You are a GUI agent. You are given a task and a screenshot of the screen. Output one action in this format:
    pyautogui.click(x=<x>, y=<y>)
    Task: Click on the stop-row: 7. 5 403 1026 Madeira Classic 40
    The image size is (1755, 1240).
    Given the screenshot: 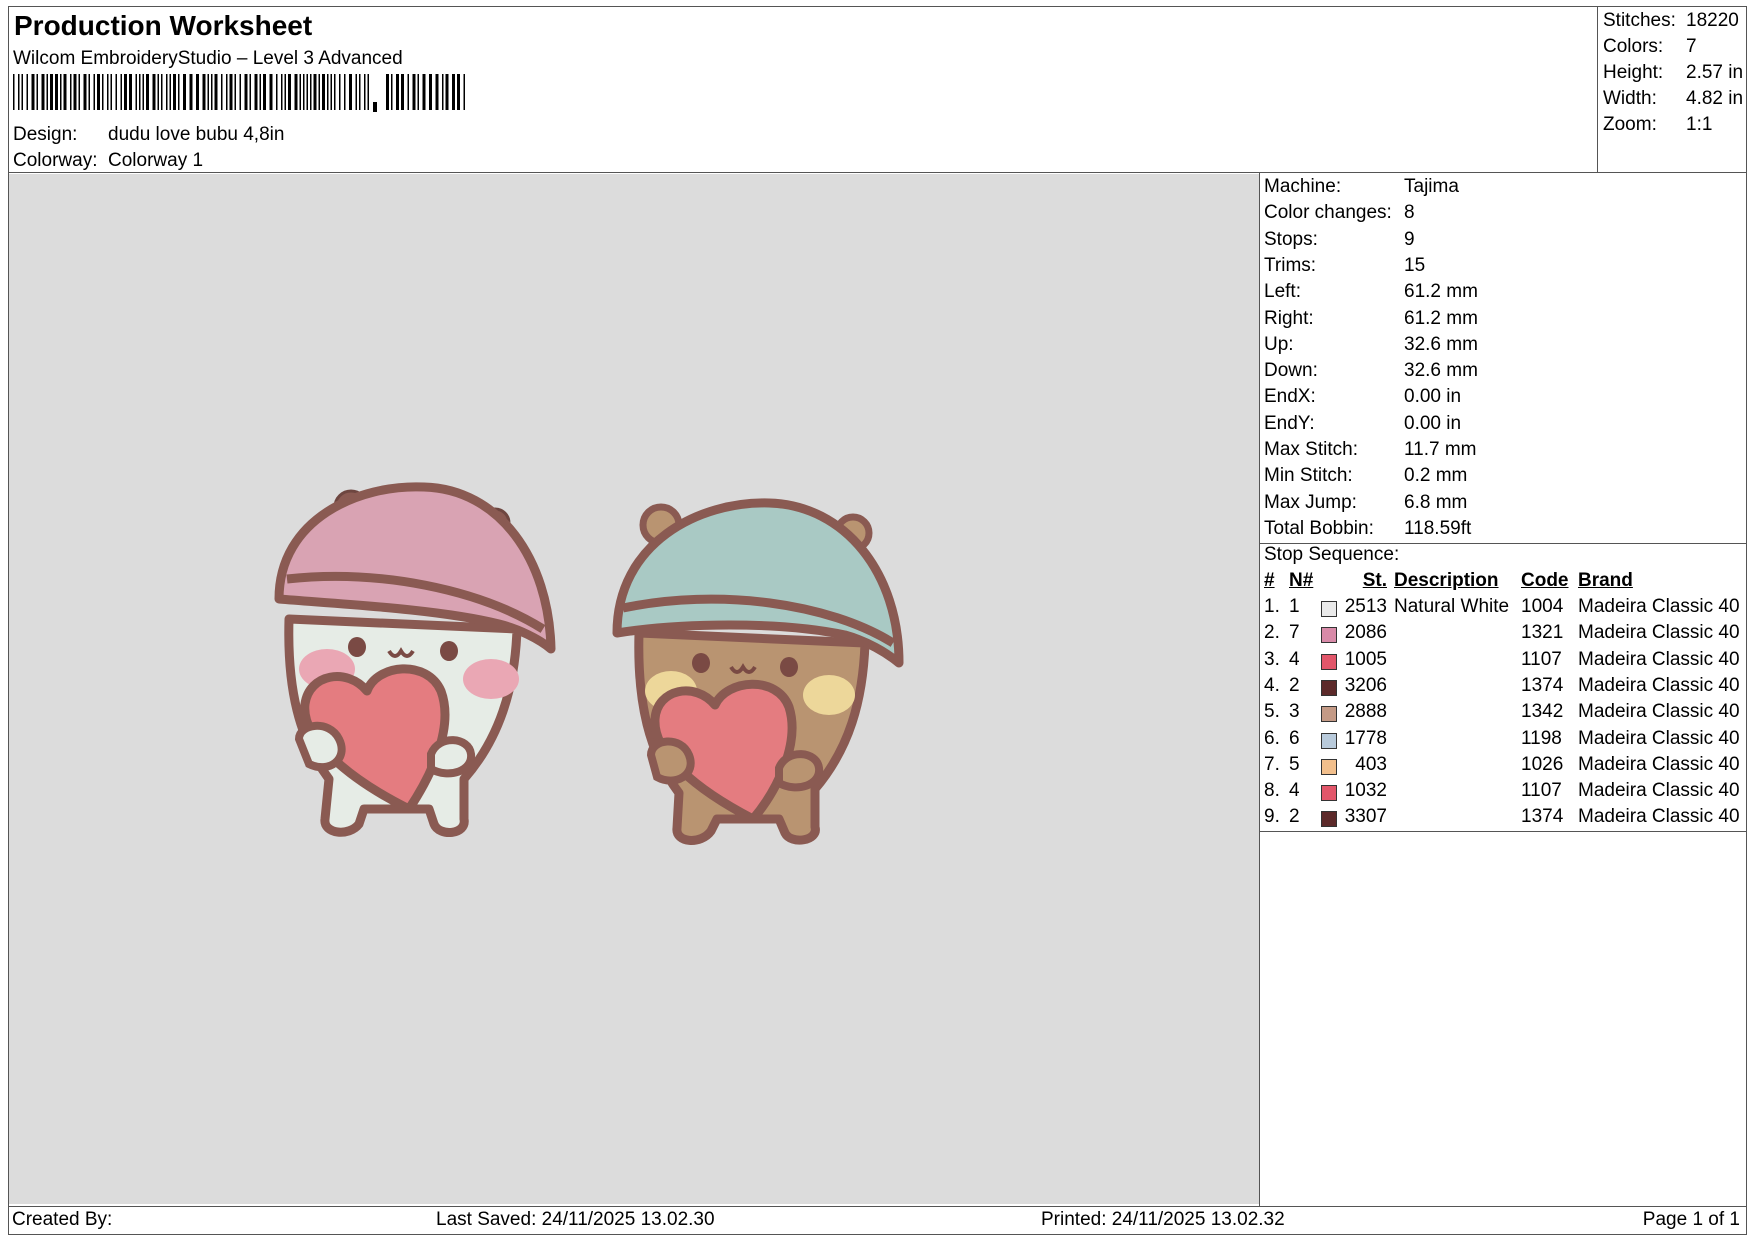 What is the action you would take?
    pyautogui.click(x=877, y=767)
    